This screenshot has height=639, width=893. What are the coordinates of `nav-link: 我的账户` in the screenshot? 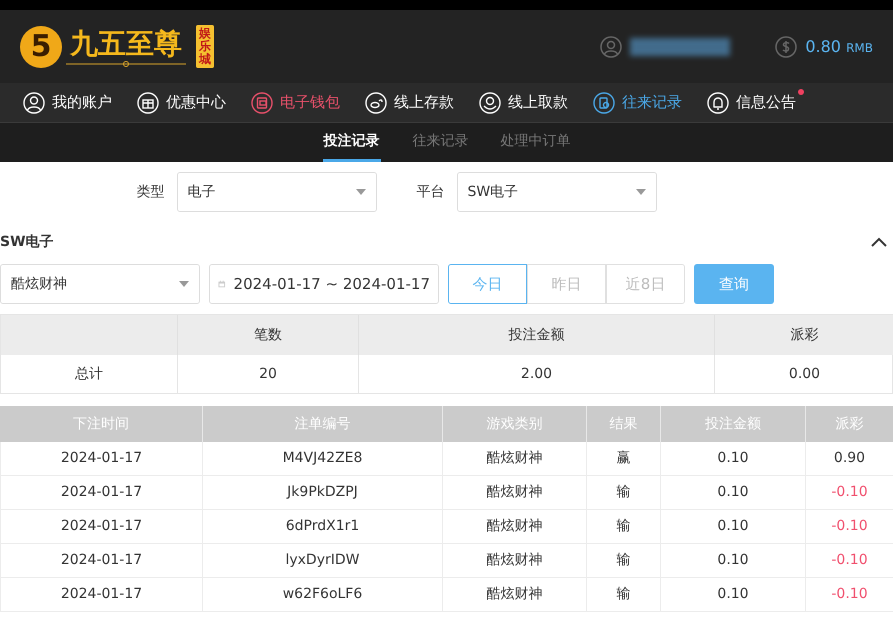 It's located at (82, 102).